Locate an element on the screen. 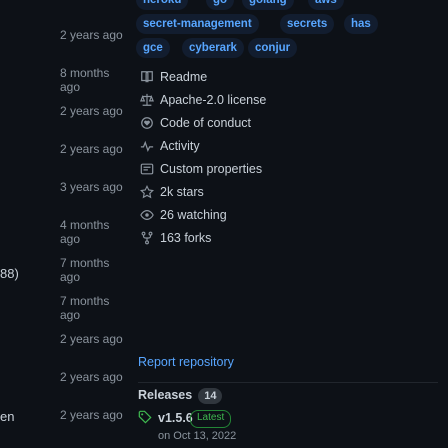 The width and height of the screenshot is (448, 448). truncated-text: 88) is located at coordinates (9, 273).